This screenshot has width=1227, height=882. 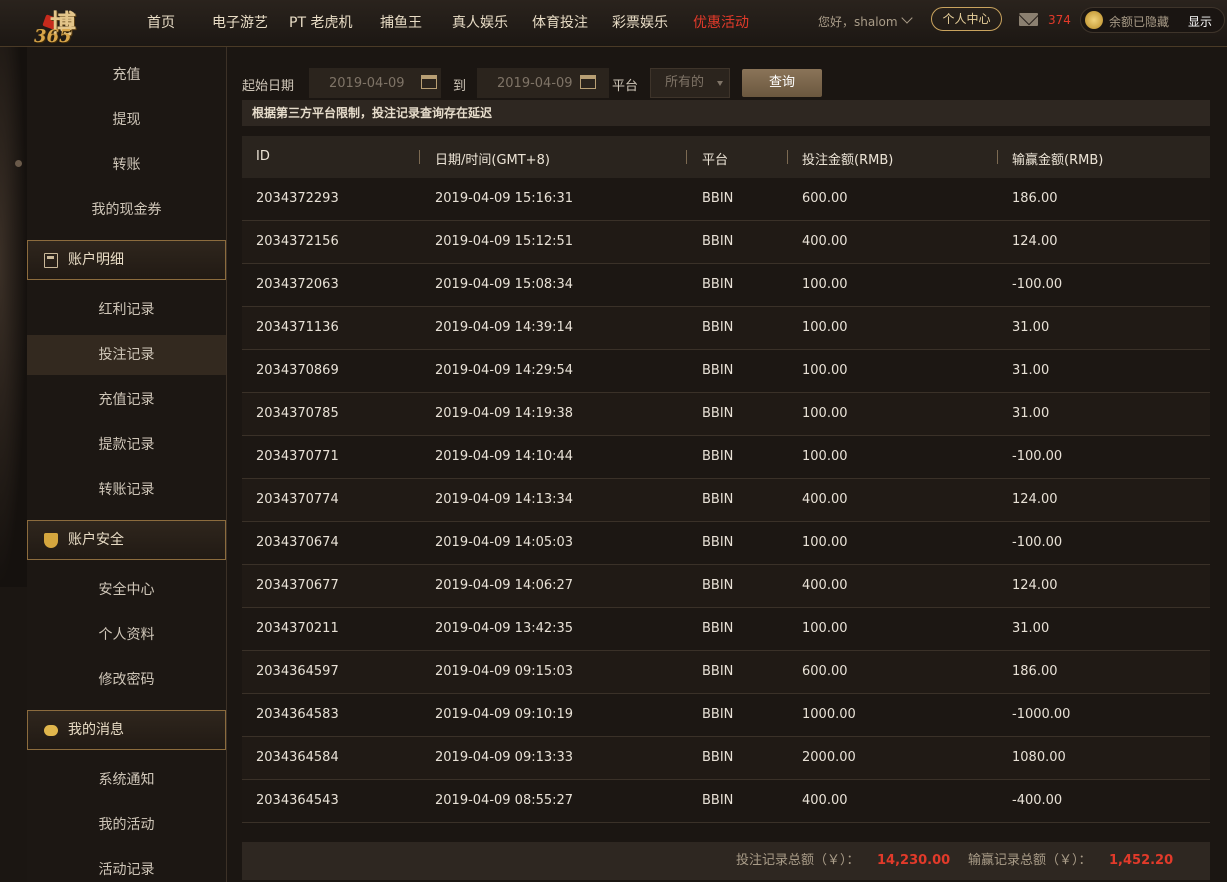 I want to click on win-total-label: 输赢记录总额（￥）：, so click(x=1030, y=860).